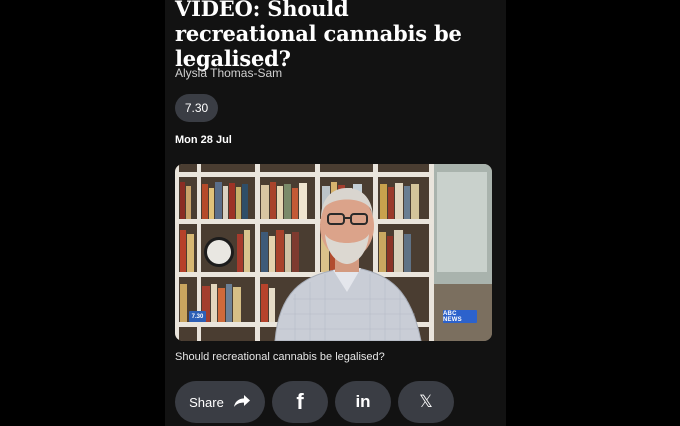 The width and height of the screenshot is (680, 426). Describe the element at coordinates (242, 402) in the screenshot. I see `share-arrow-icon` at that location.